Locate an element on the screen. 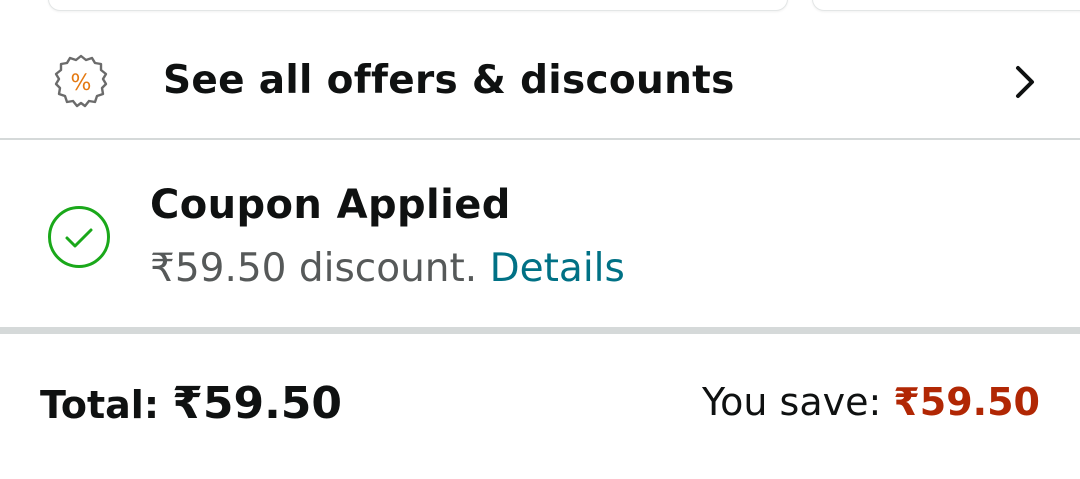 The image size is (1080, 479). discount-amount-text: ₹59.50 discount. is located at coordinates (314, 268).